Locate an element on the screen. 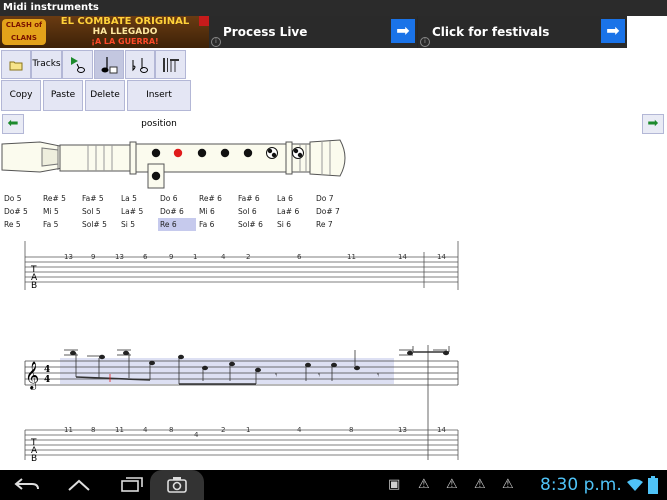 Image resolution: width=667 pixels, height=500 pixels. note-option: Fa 5 is located at coordinates (61, 224).